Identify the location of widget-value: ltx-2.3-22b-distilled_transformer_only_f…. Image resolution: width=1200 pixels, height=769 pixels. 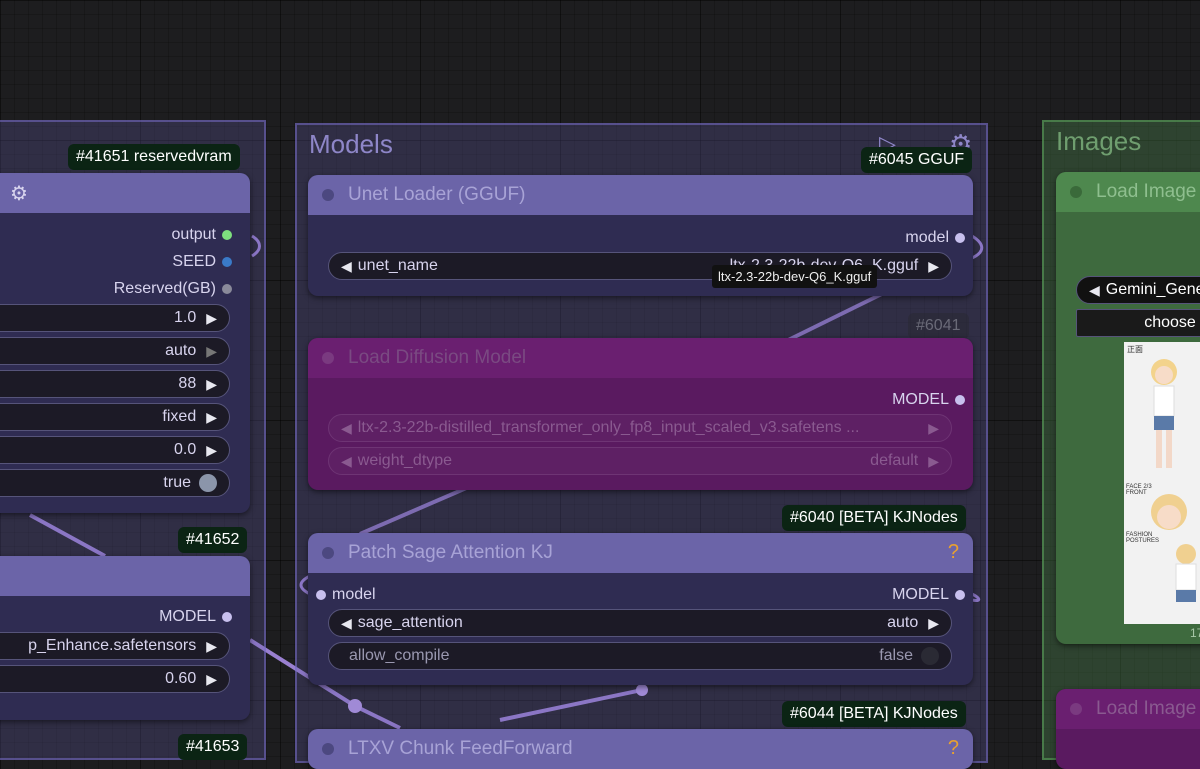
(608, 427).